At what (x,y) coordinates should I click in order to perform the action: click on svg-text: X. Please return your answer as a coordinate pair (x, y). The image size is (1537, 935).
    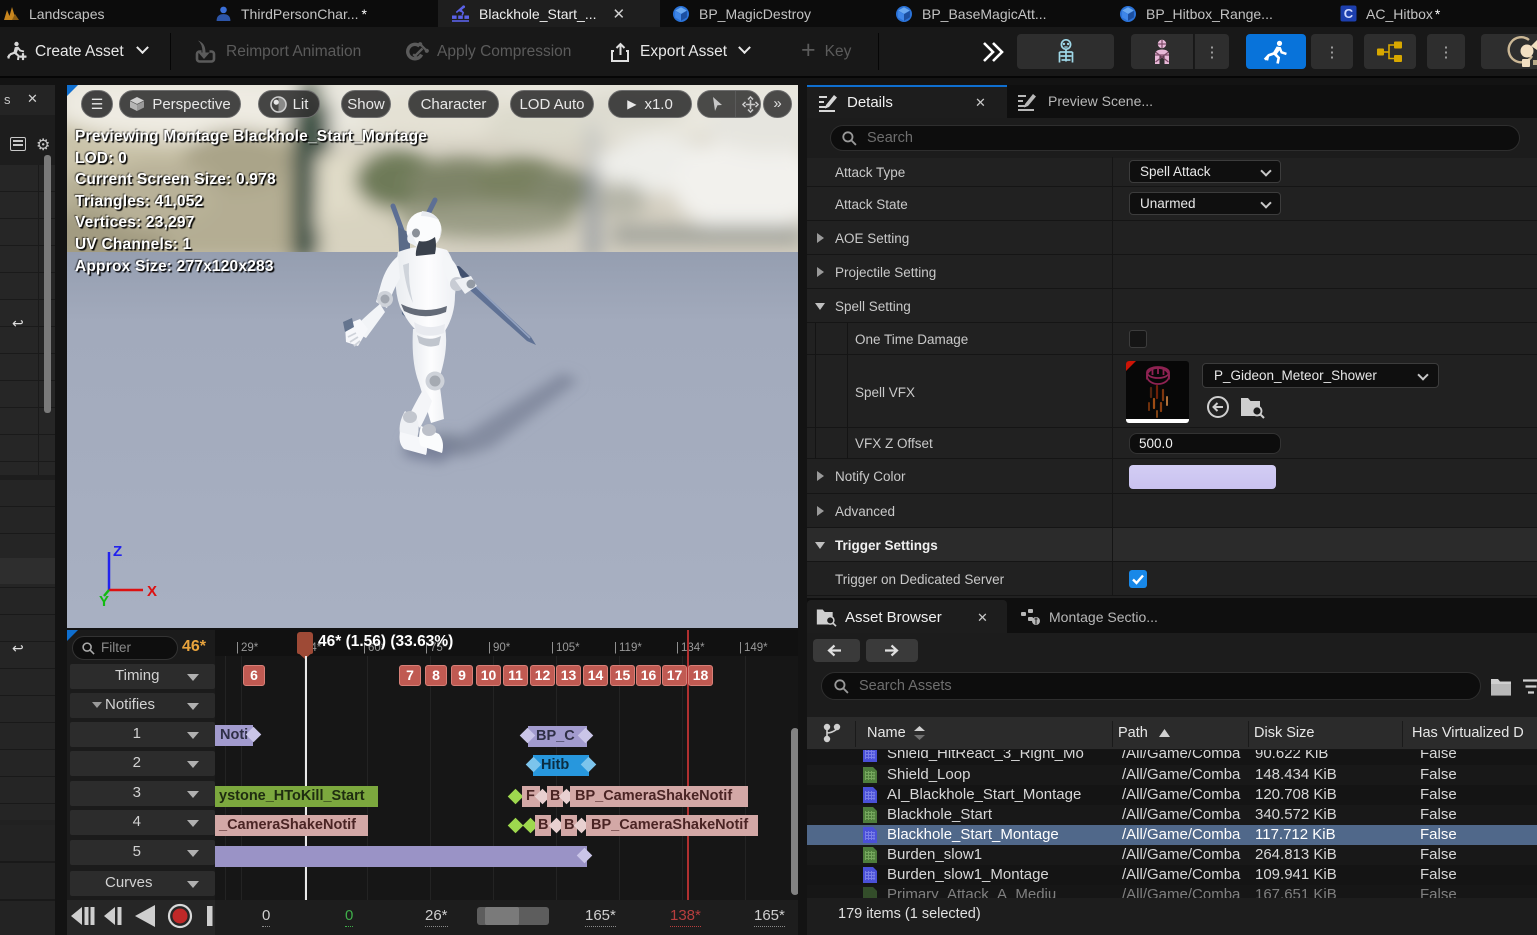
    Looking at the image, I should click on (152, 591).